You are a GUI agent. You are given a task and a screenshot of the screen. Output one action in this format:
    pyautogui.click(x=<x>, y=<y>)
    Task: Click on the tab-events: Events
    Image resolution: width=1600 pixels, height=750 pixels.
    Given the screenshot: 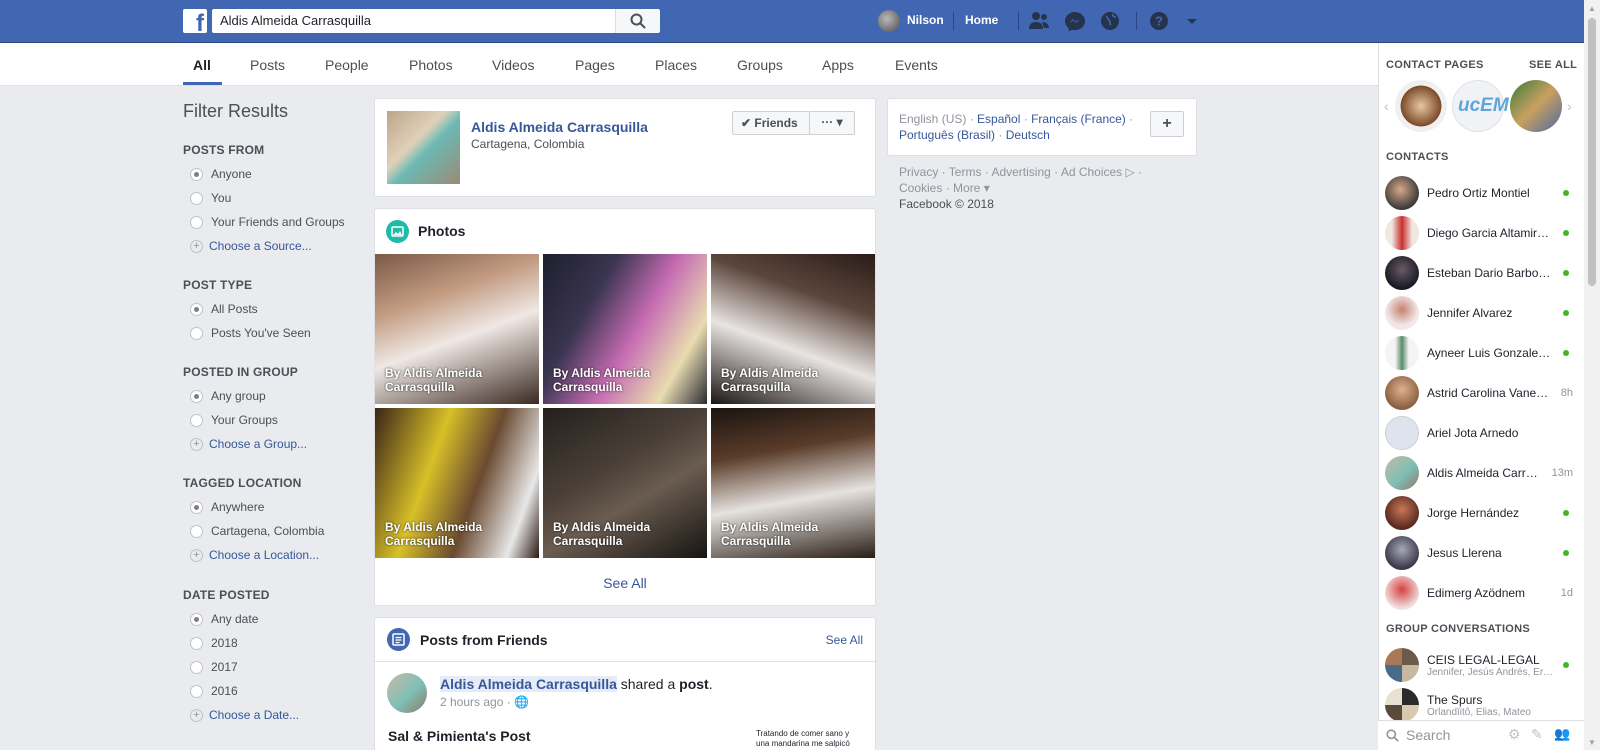 What is the action you would take?
    pyautogui.click(x=916, y=65)
    